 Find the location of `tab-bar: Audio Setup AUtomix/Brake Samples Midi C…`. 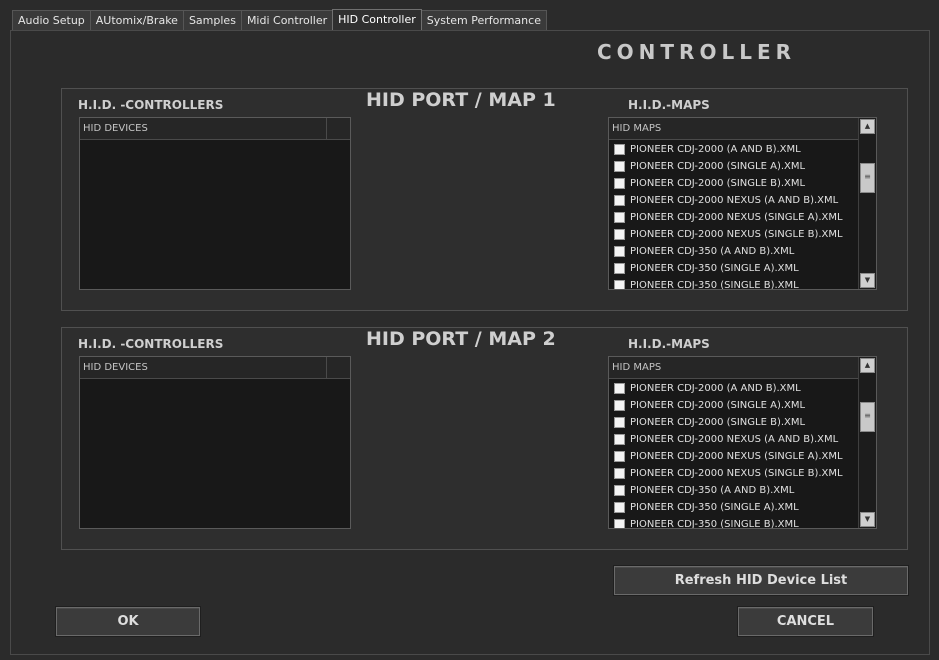

tab-bar: Audio Setup AUtomix/Brake Samples Midi C… is located at coordinates (279, 20).